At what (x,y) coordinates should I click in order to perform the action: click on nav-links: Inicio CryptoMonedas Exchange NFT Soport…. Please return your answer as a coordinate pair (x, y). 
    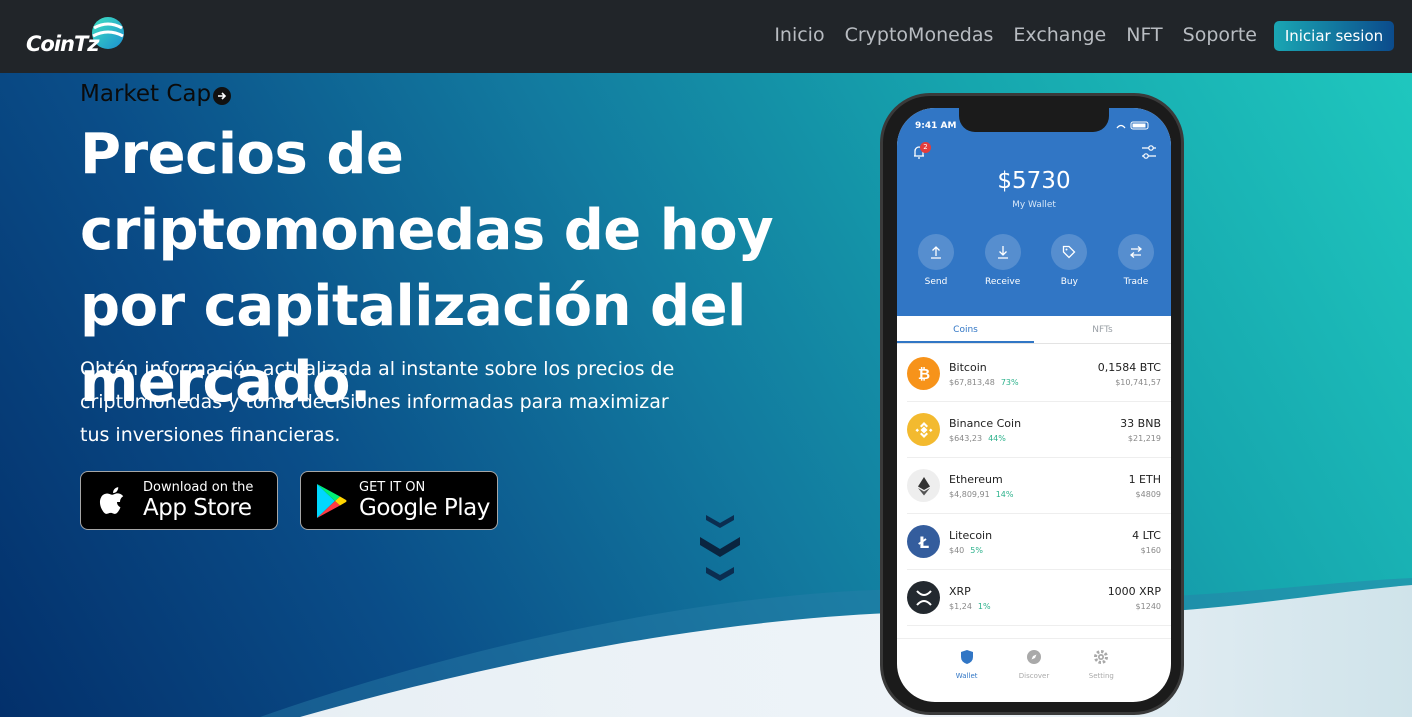
    Looking at the image, I should click on (1015, 35).